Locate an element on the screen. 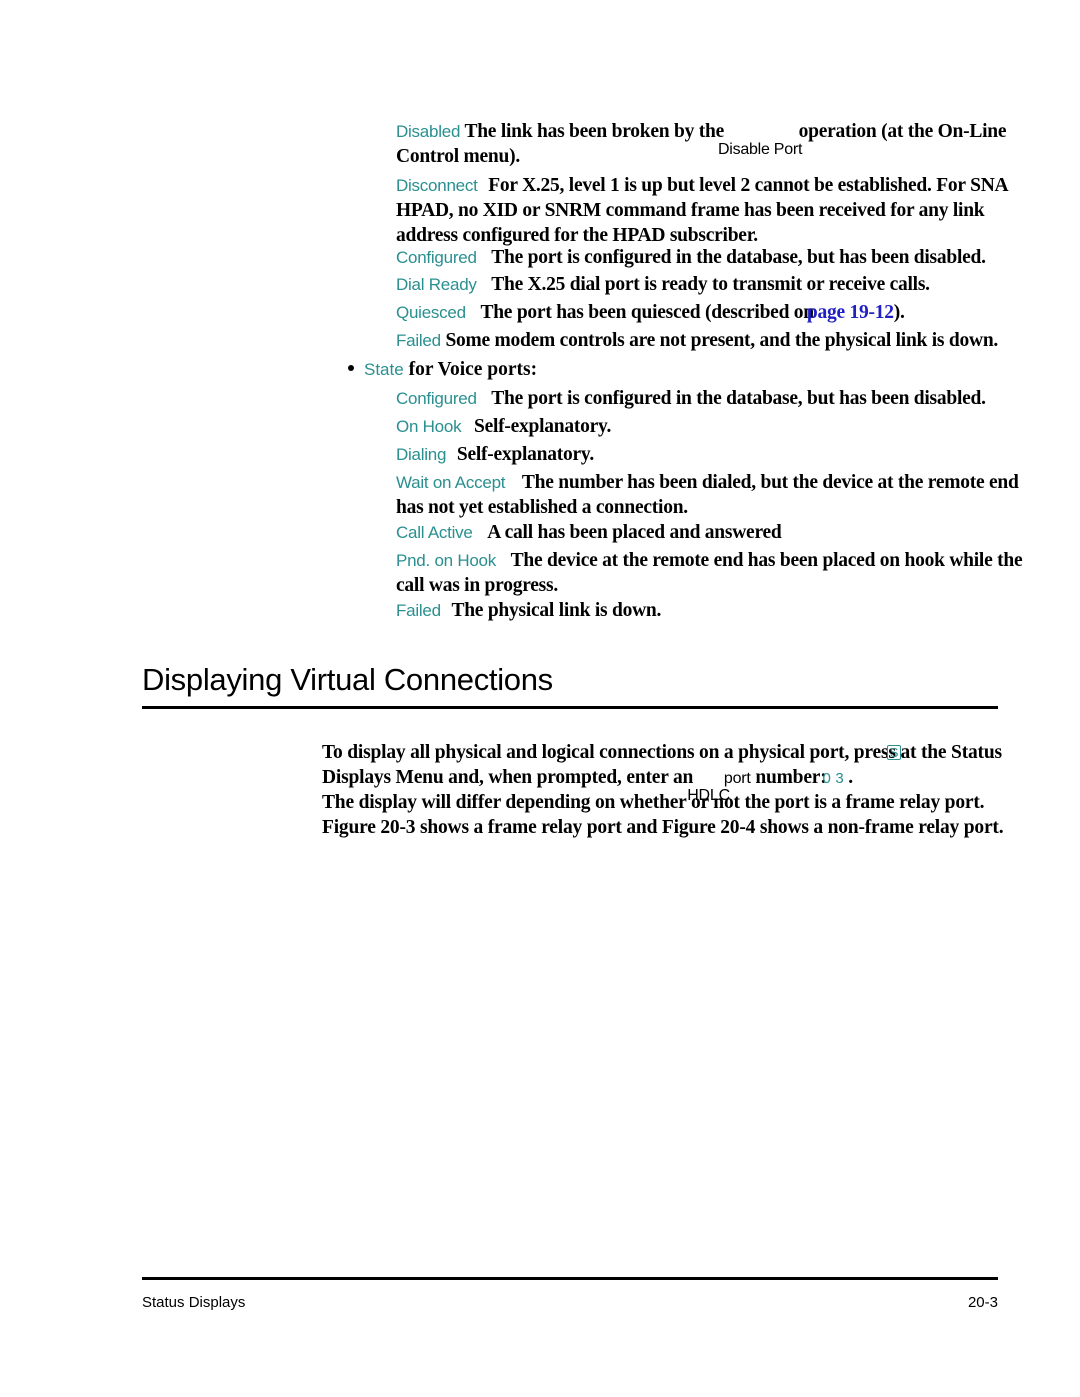  section-heading-displaying-virtual-connections: Displaying Virtual Connections is located at coordinates (347, 679).